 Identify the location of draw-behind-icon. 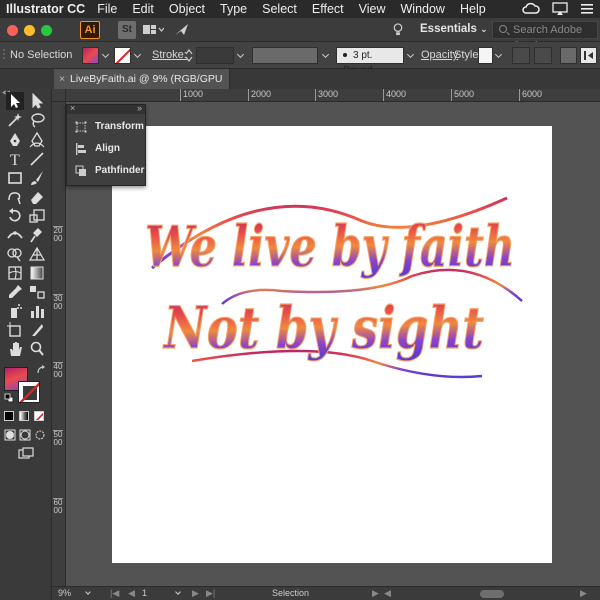
(25, 435).